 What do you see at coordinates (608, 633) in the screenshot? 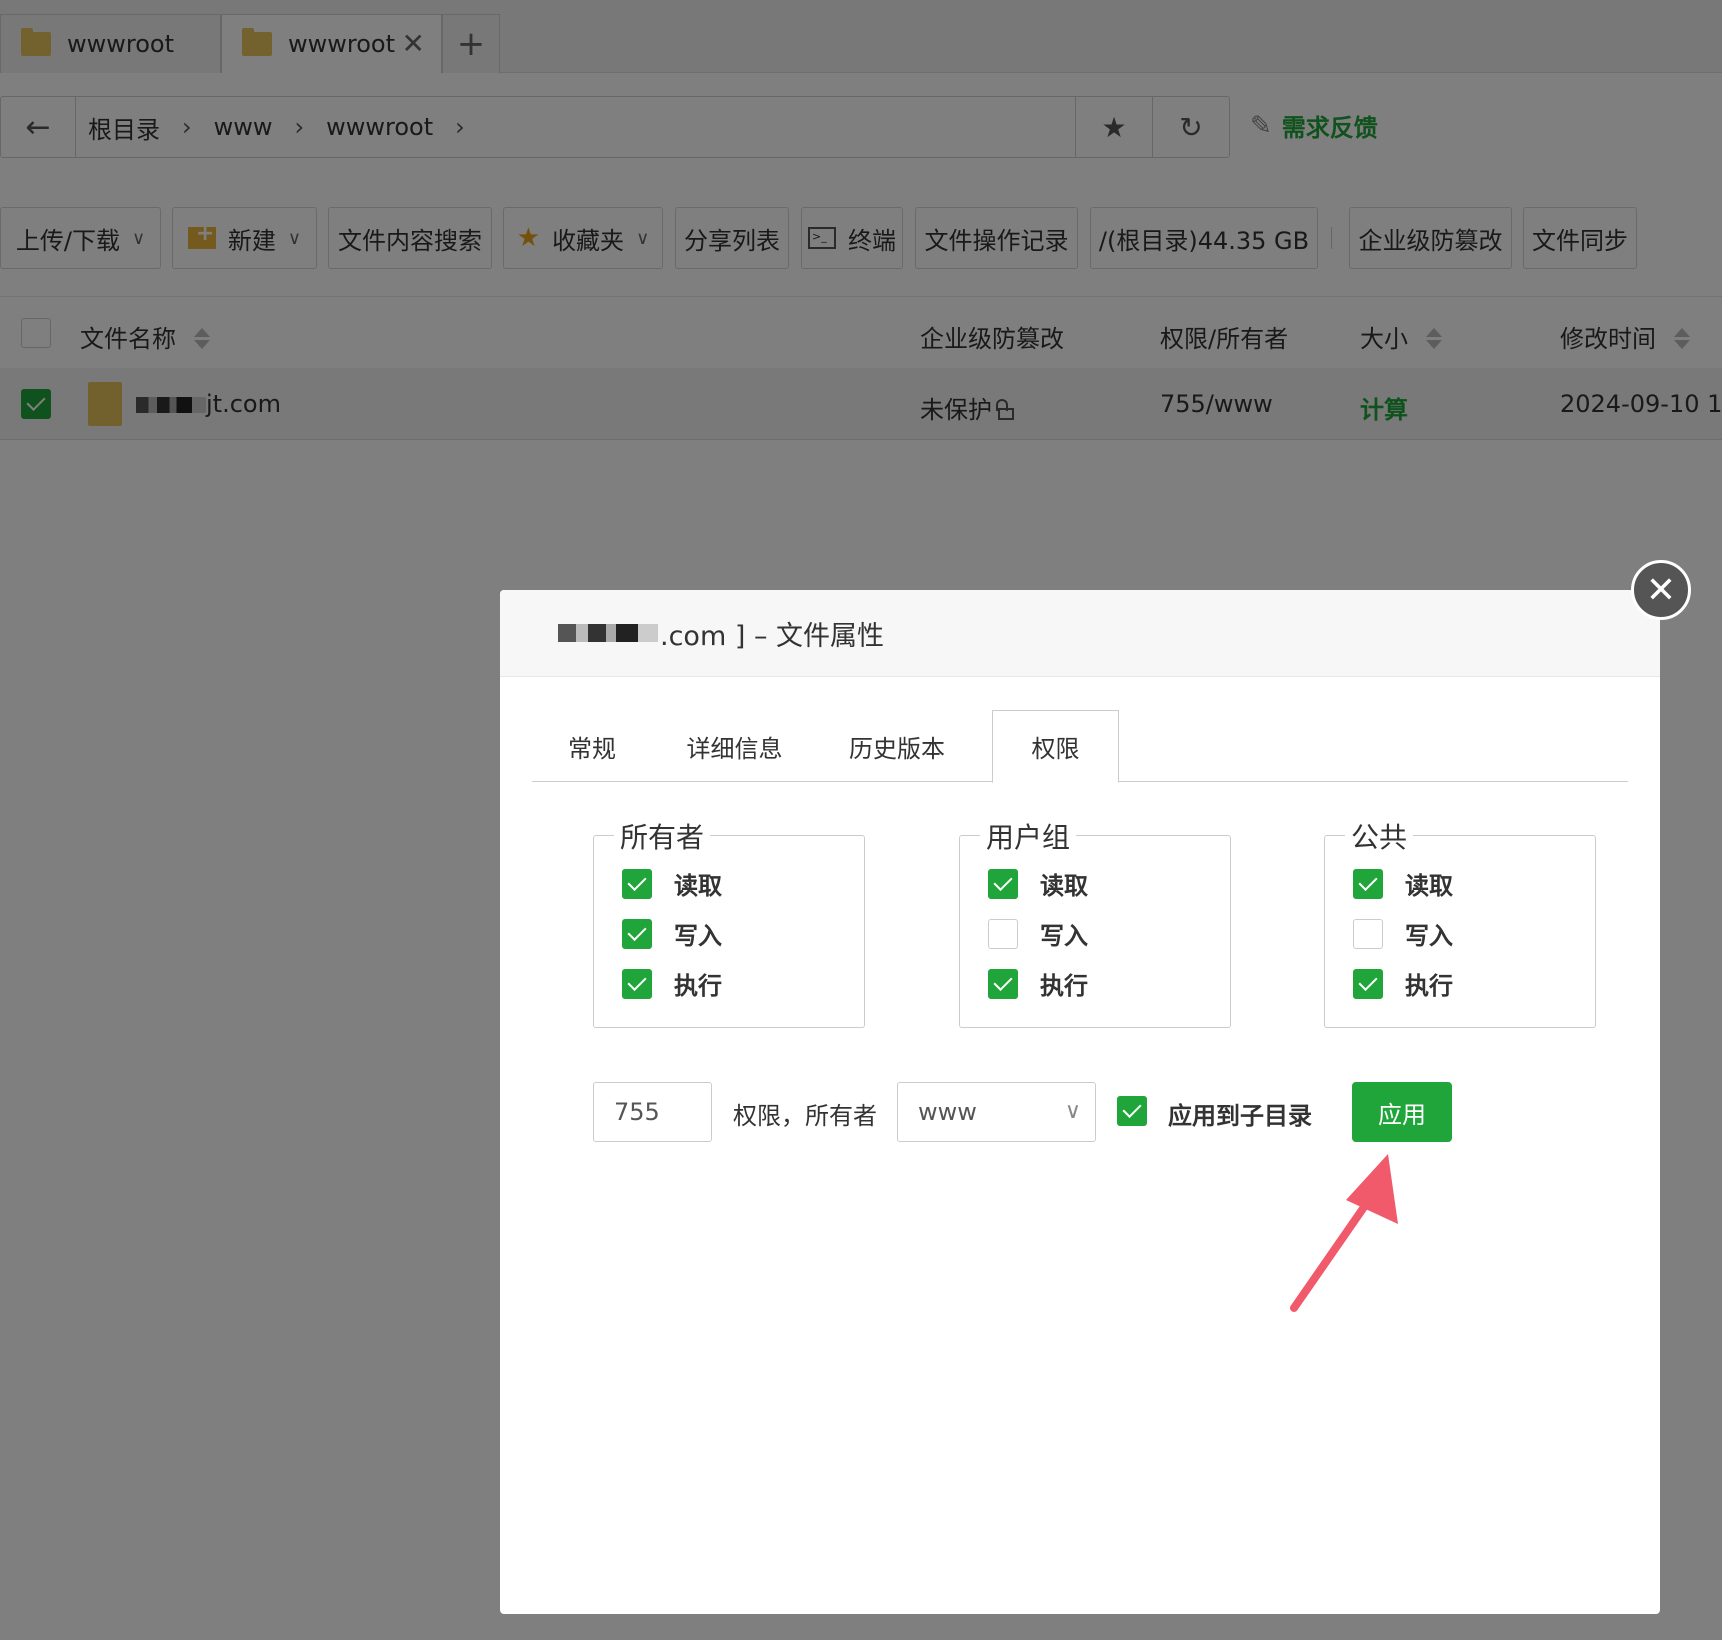
I see `redacted-text` at bounding box center [608, 633].